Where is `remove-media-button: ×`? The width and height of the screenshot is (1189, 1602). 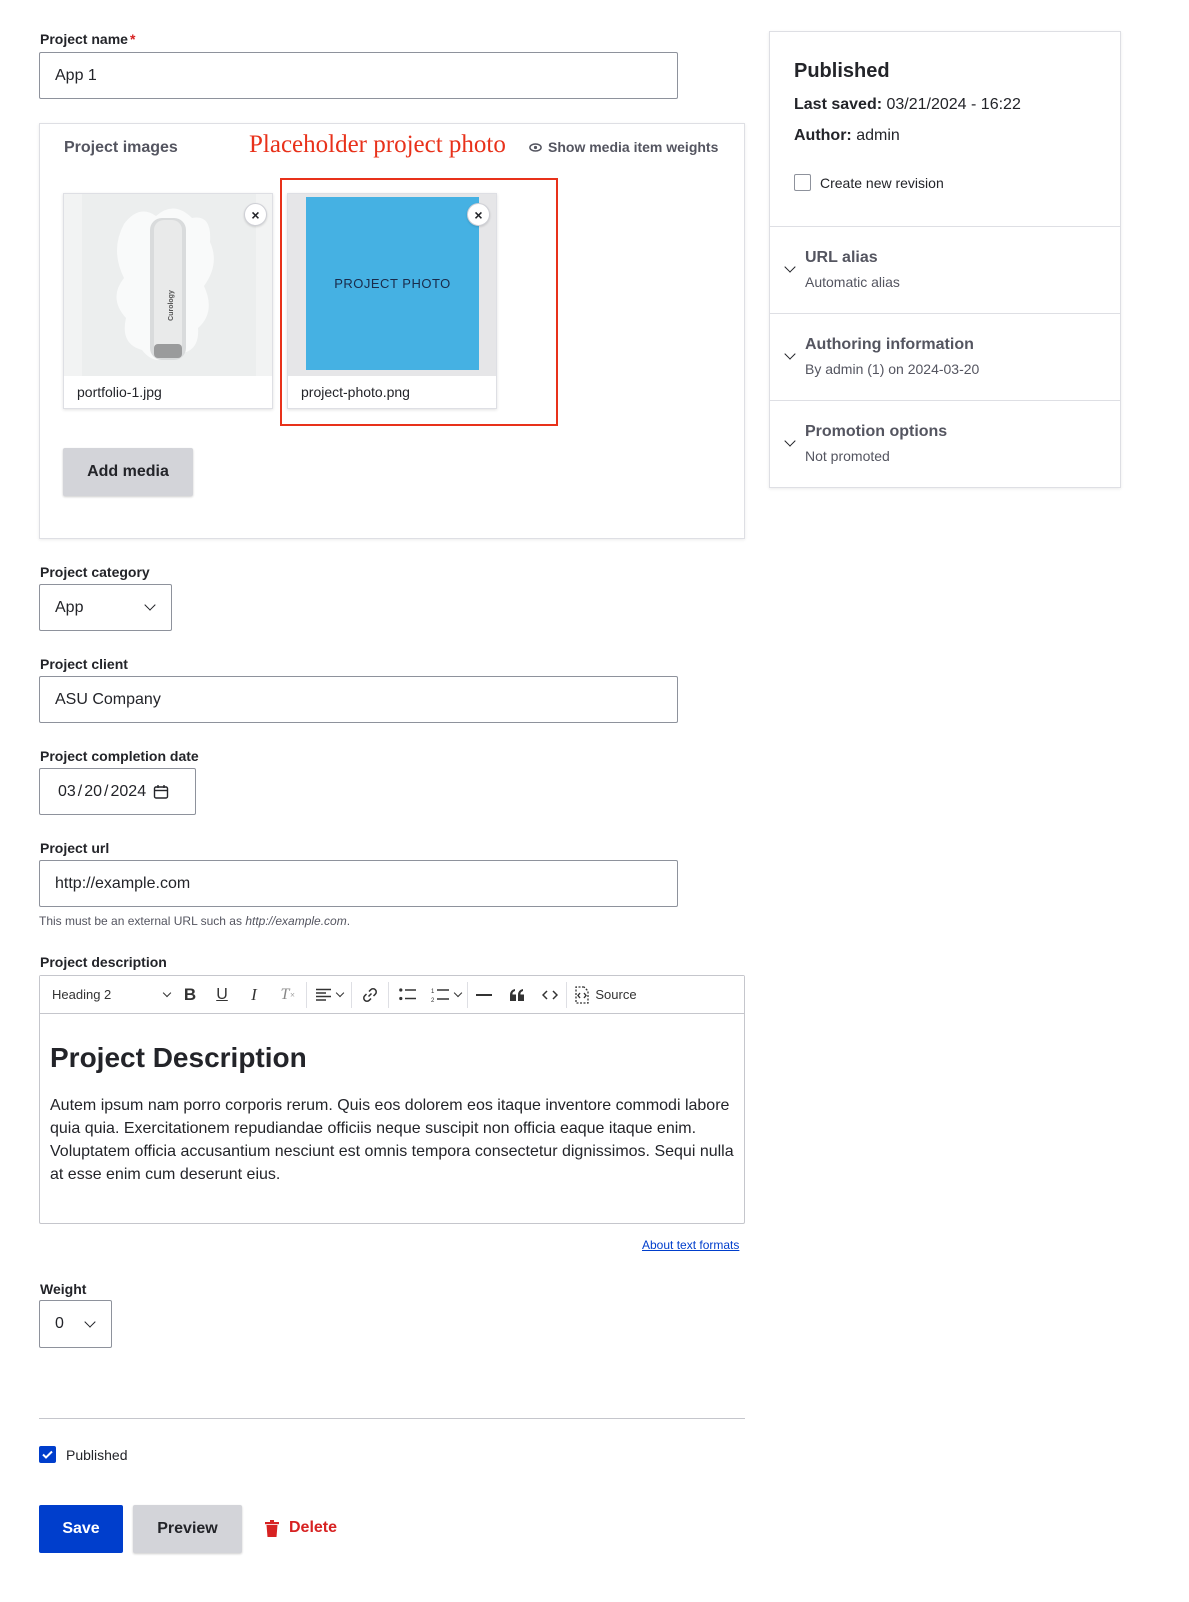 remove-media-button: × is located at coordinates (255, 214).